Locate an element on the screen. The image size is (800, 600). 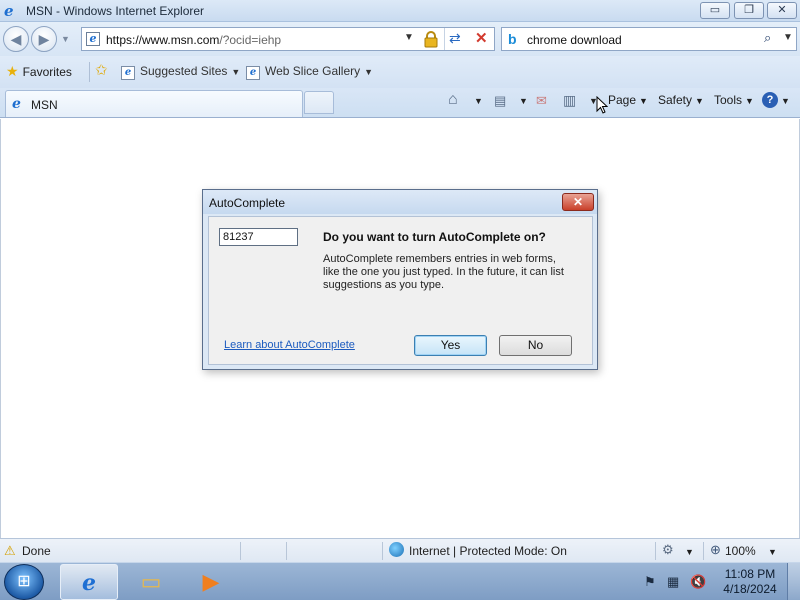
yes-button: Yes is located at coordinates (450, 345).